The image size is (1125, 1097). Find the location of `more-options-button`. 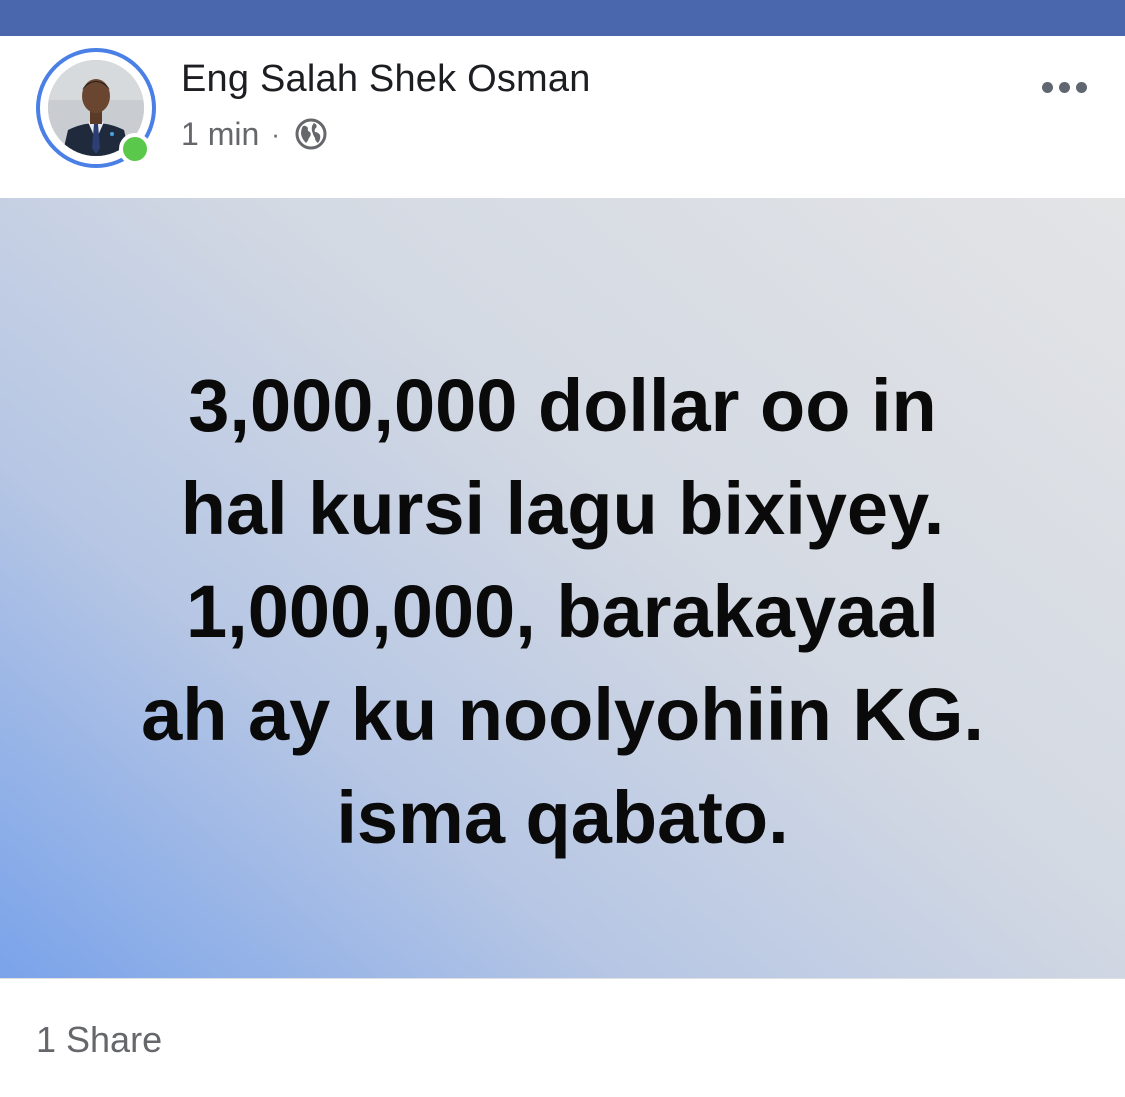

more-options-button is located at coordinates (1064, 87).